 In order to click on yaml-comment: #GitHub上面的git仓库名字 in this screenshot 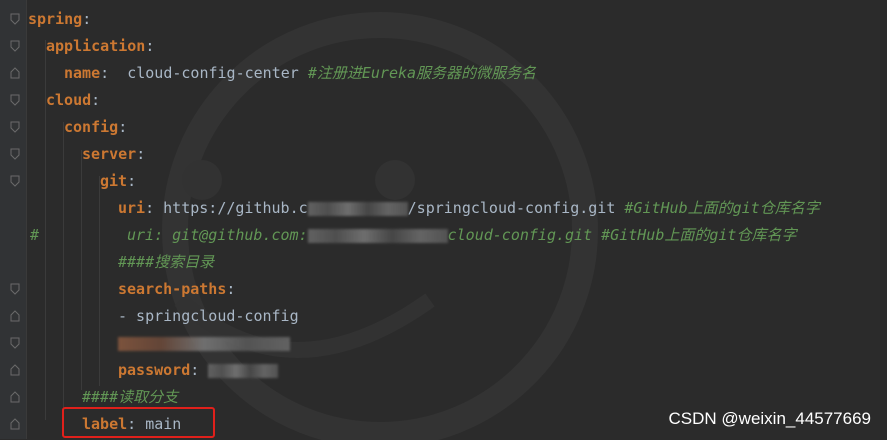, I will do `click(722, 208)`.